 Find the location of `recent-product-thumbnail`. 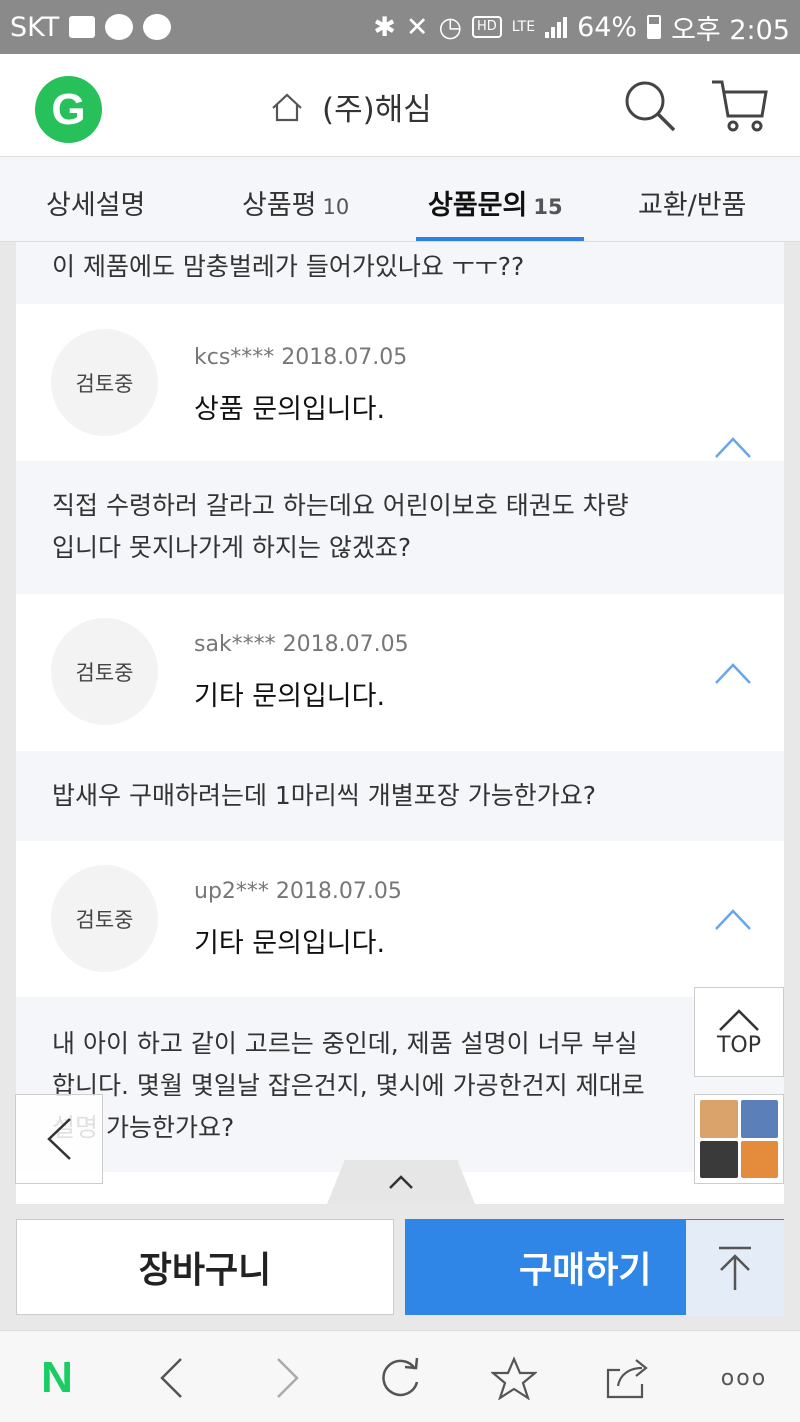

recent-product-thumbnail is located at coordinates (739, 1139).